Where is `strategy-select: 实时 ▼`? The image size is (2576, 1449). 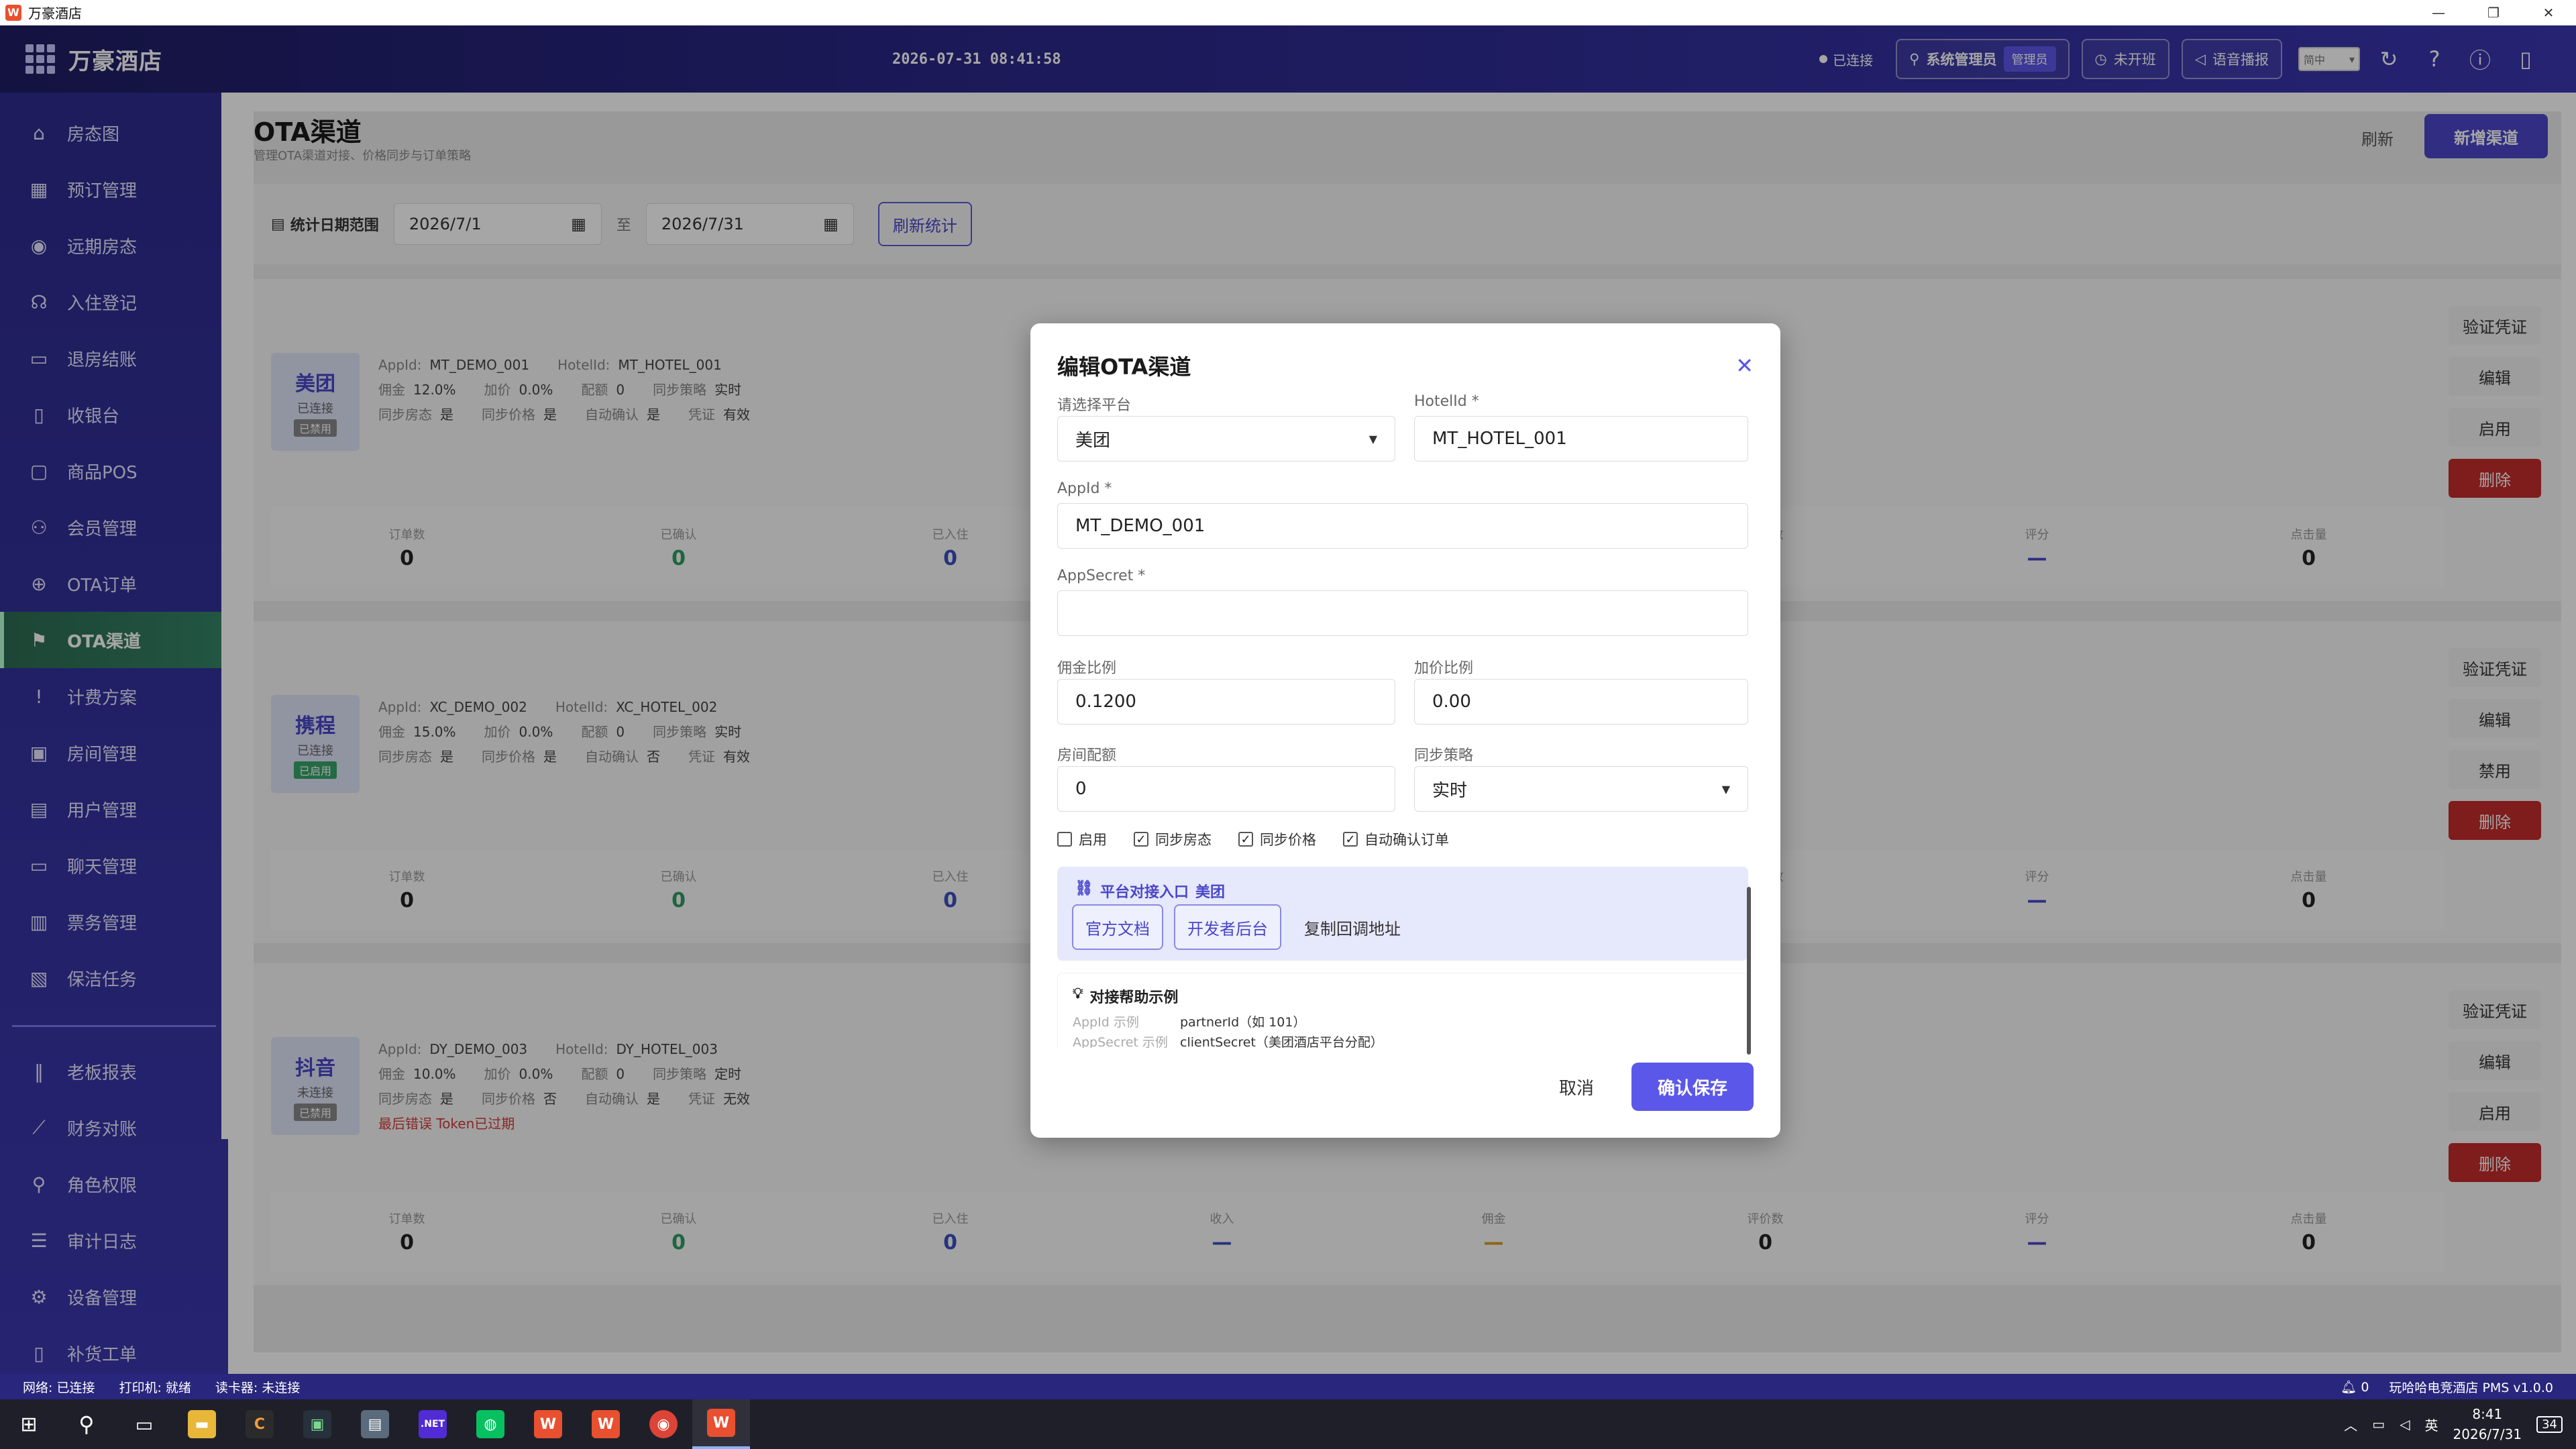 strategy-select: 实时 ▼ is located at coordinates (1581, 789).